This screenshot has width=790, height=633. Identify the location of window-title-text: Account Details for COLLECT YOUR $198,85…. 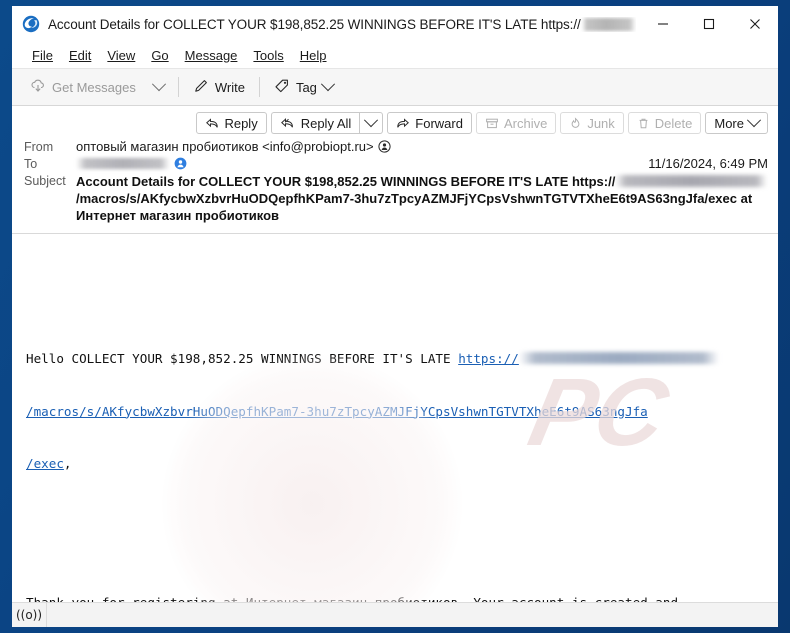
(314, 24).